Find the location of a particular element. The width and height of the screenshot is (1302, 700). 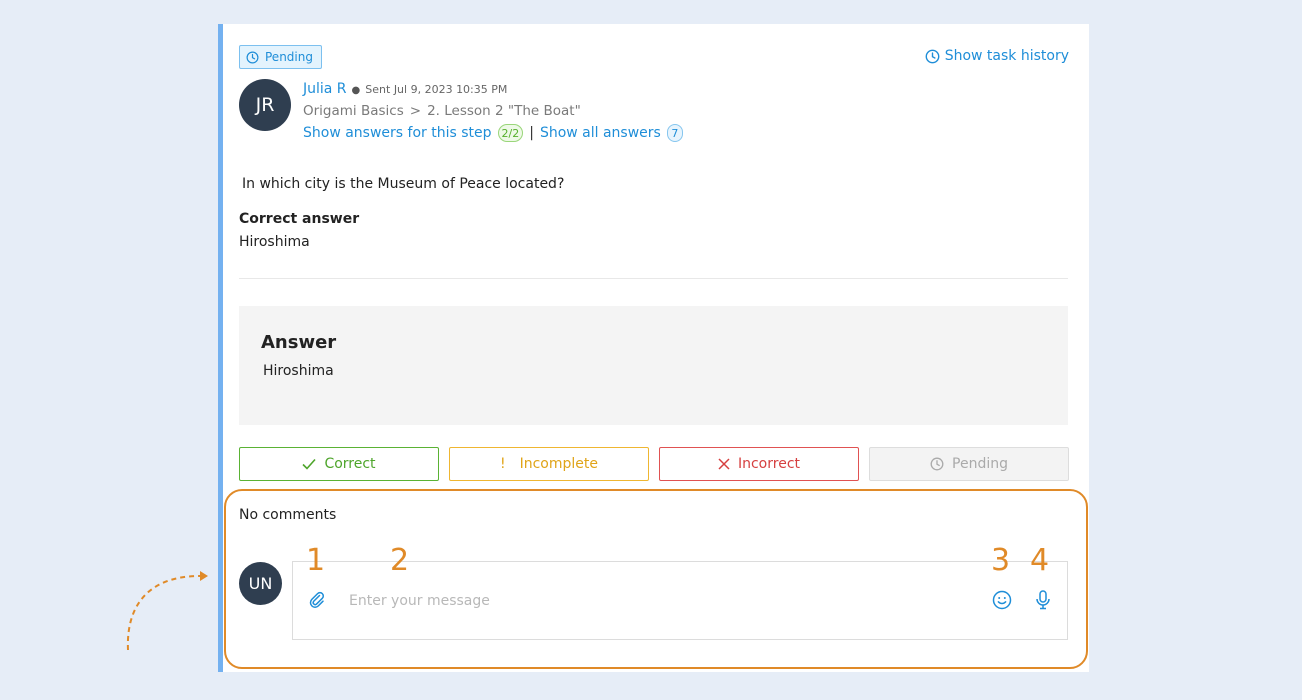

pending-button-label: Pending is located at coordinates (980, 464).